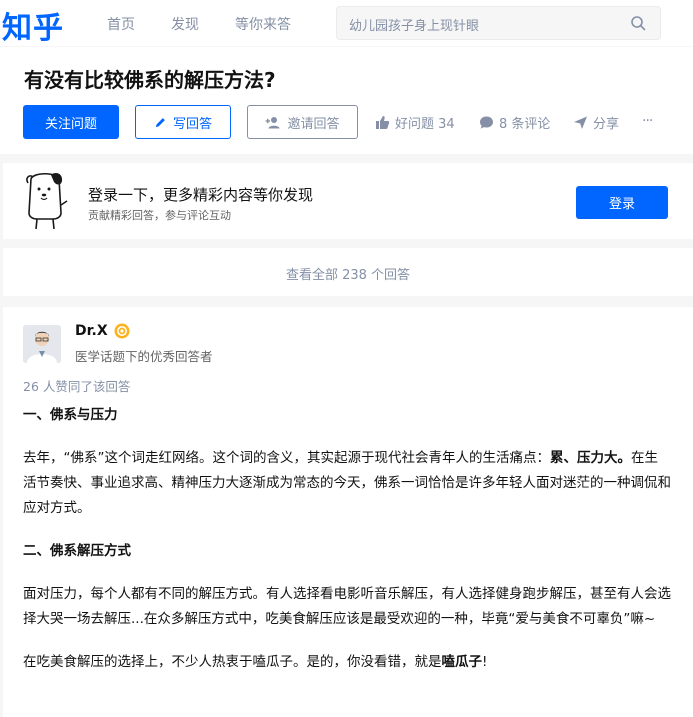 Image resolution: width=693 pixels, height=717 pixels. What do you see at coordinates (150, 80) in the screenshot?
I see `question-title: 有没有比较佛系的解压方法?` at bounding box center [150, 80].